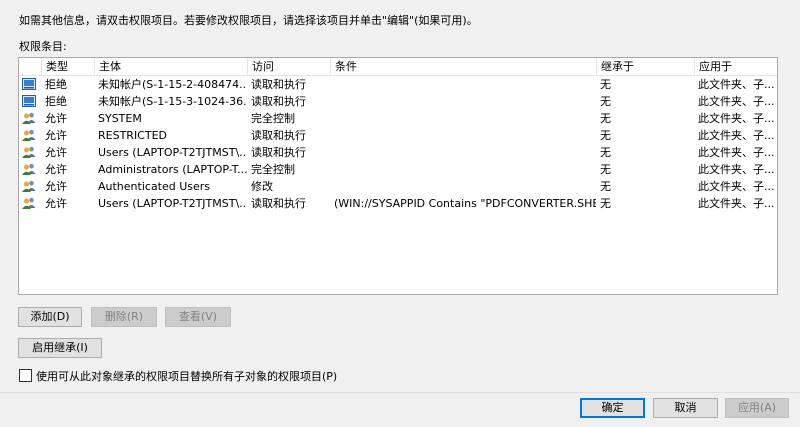  Describe the element at coordinates (30, 66) in the screenshot. I see `header-icon-col` at that location.